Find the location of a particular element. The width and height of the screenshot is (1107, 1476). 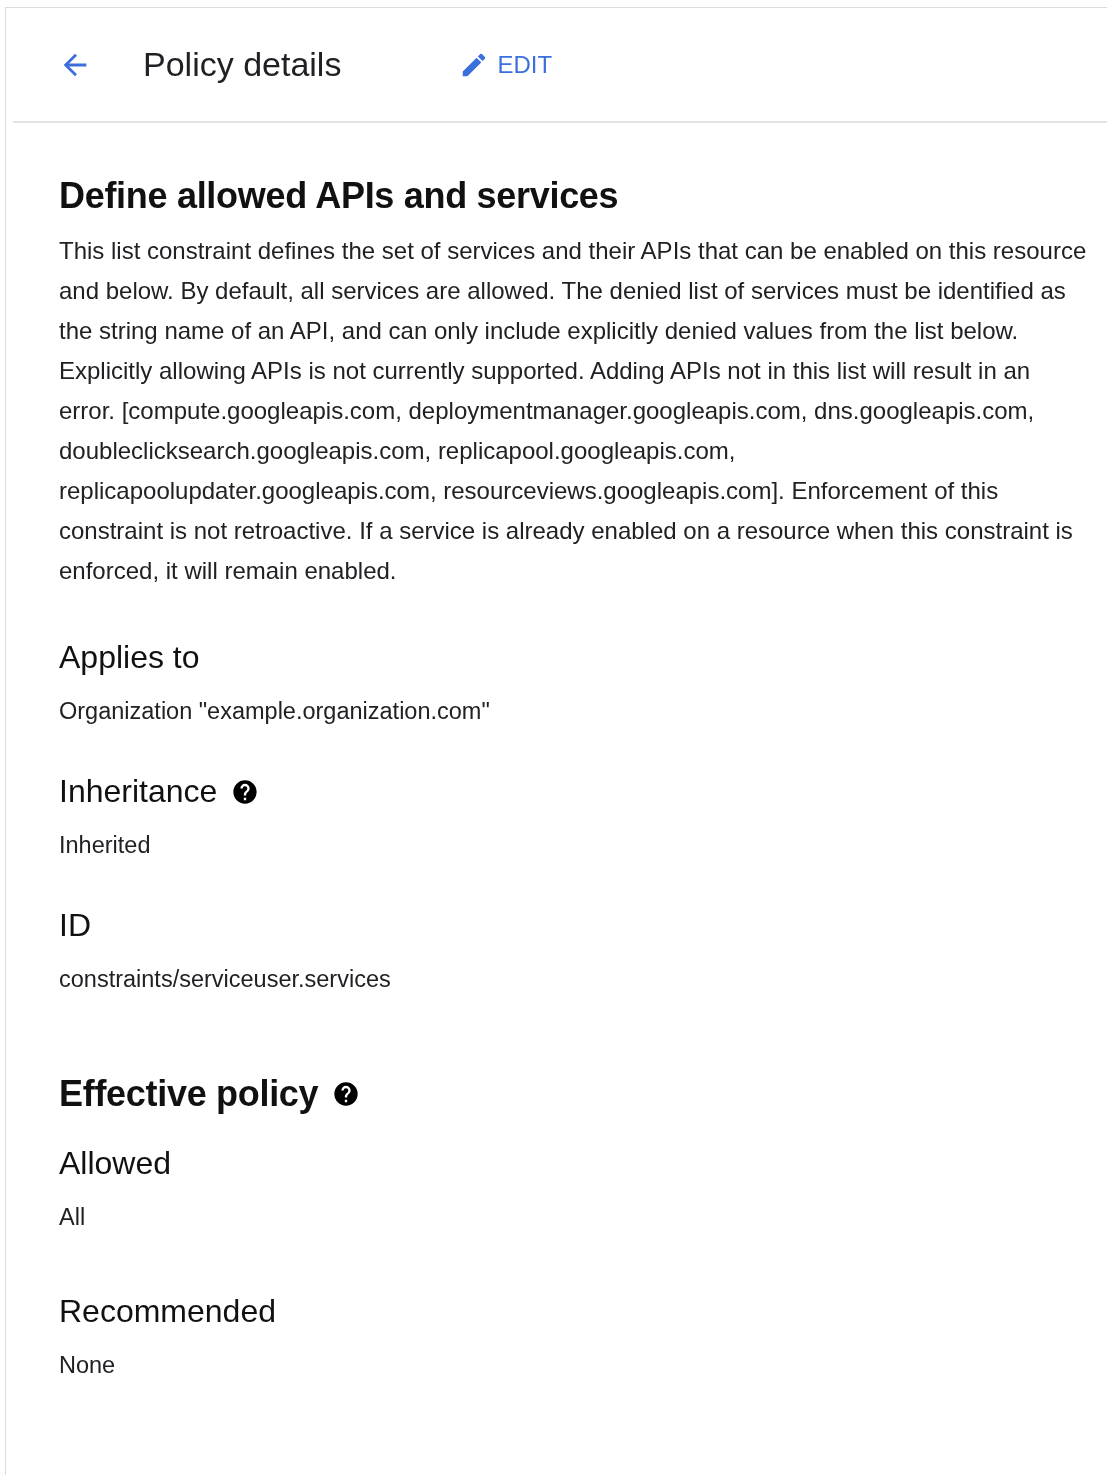

field-label: Recommended is located at coordinates (167, 1311).